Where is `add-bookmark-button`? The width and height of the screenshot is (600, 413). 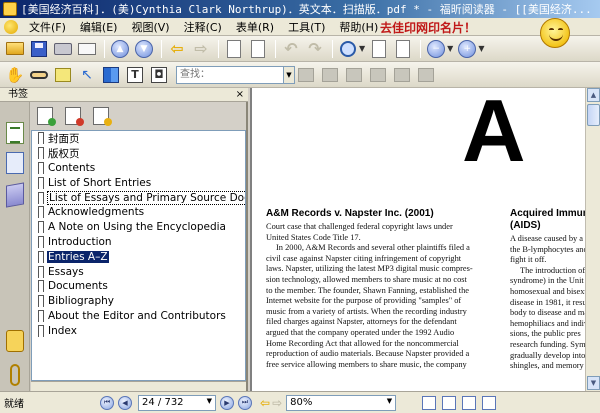 add-bookmark-button is located at coordinates (46, 116).